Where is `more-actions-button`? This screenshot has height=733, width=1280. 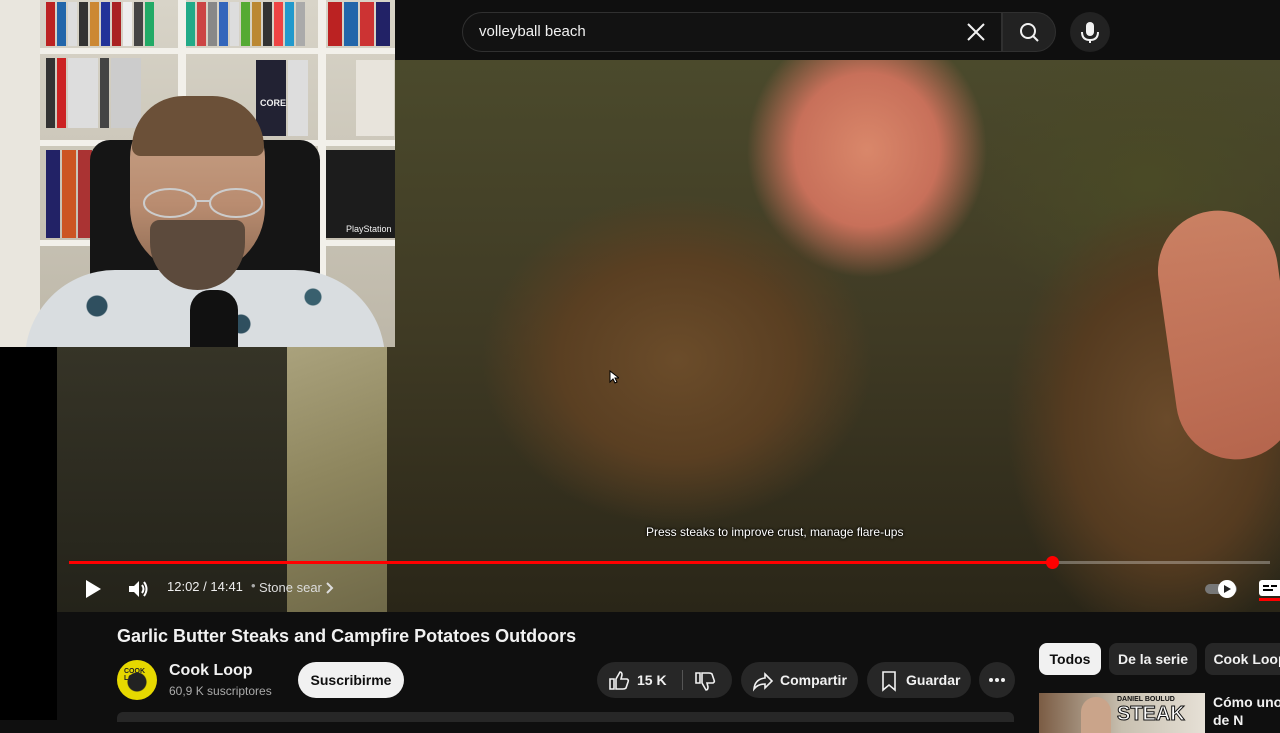 more-actions-button is located at coordinates (997, 680).